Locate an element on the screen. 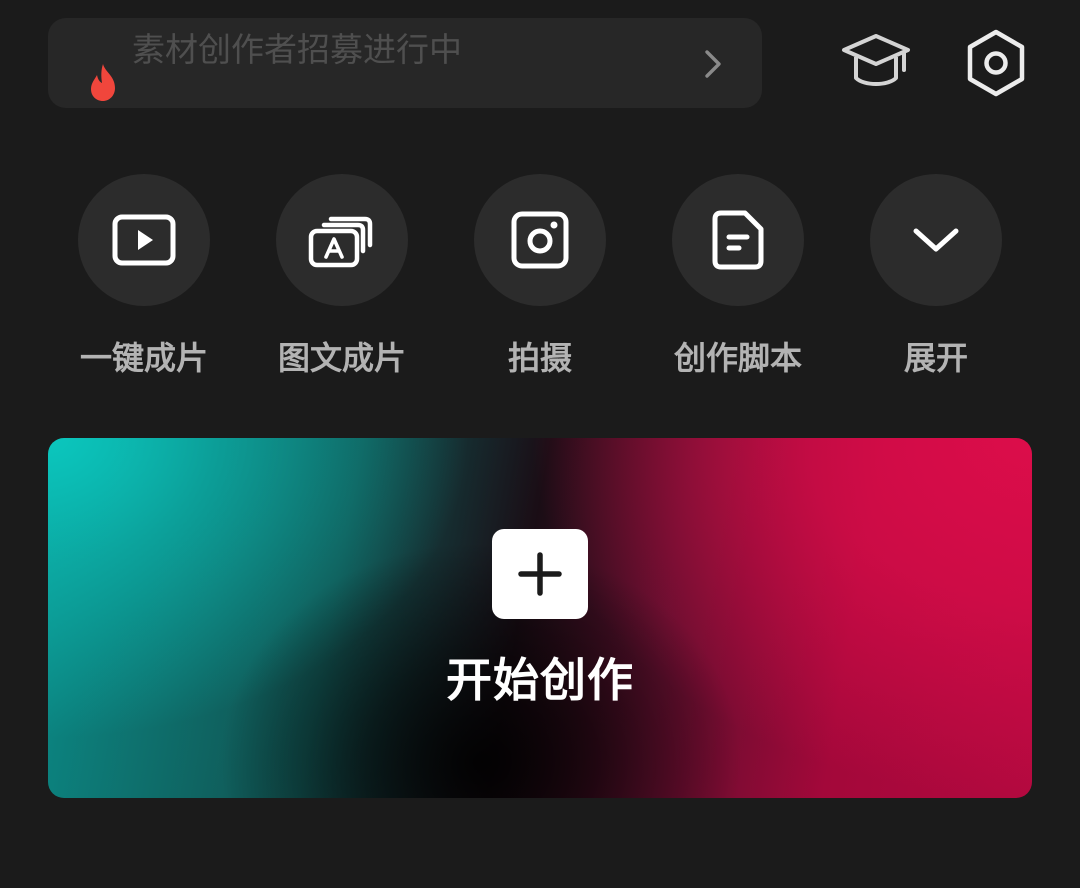 The image size is (1080, 888). action-label: 拍摄 is located at coordinates (540, 358).